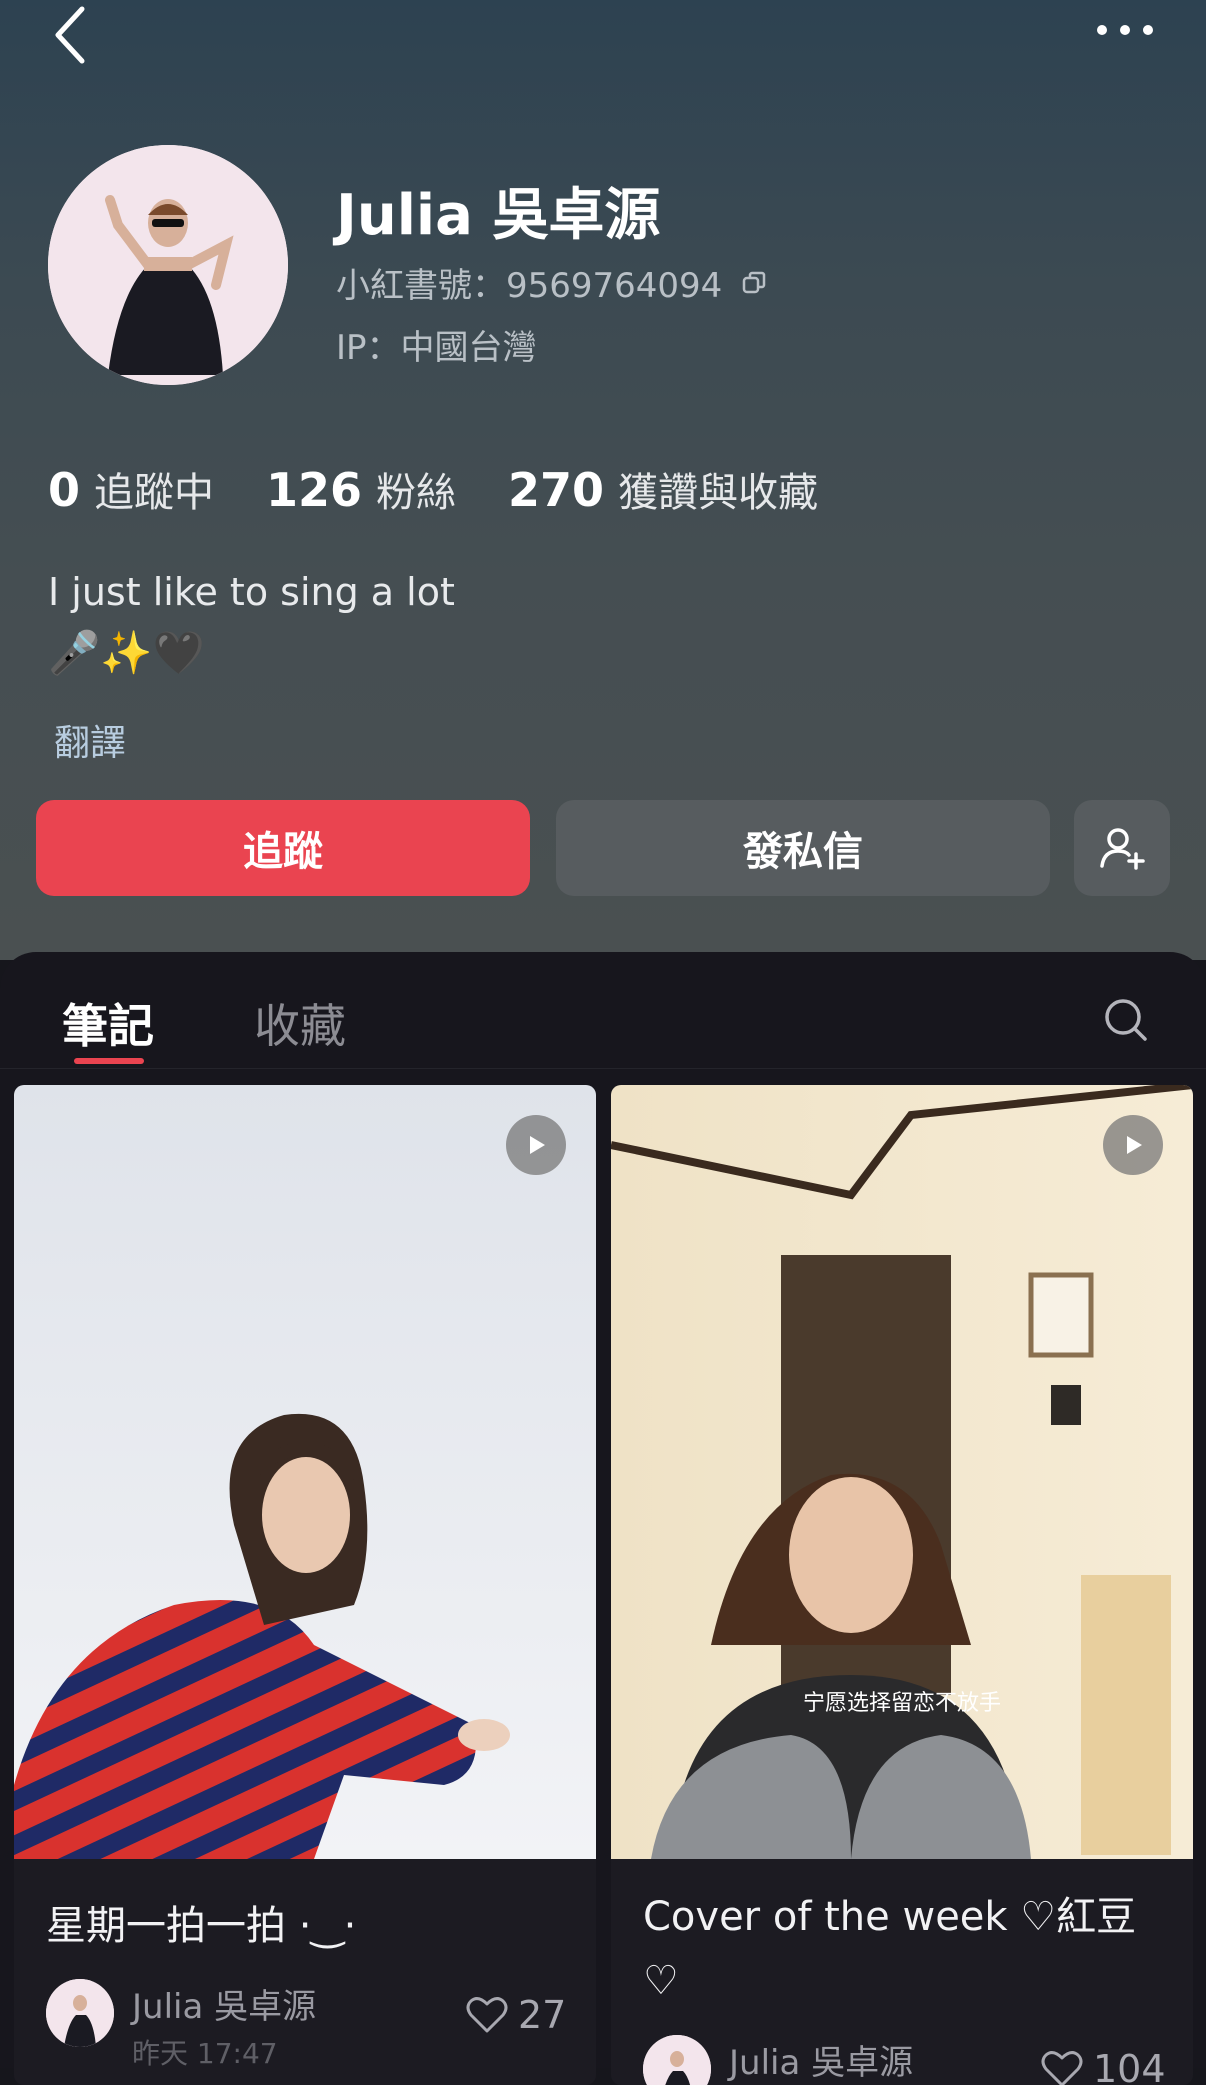 The width and height of the screenshot is (1206, 2085). I want to click on like-count-value: 27, so click(542, 2015).